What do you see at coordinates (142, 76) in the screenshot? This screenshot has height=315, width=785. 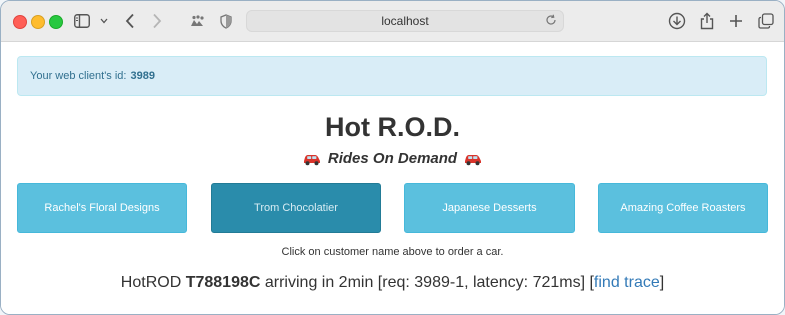 I see `client-id-value: 3989` at bounding box center [142, 76].